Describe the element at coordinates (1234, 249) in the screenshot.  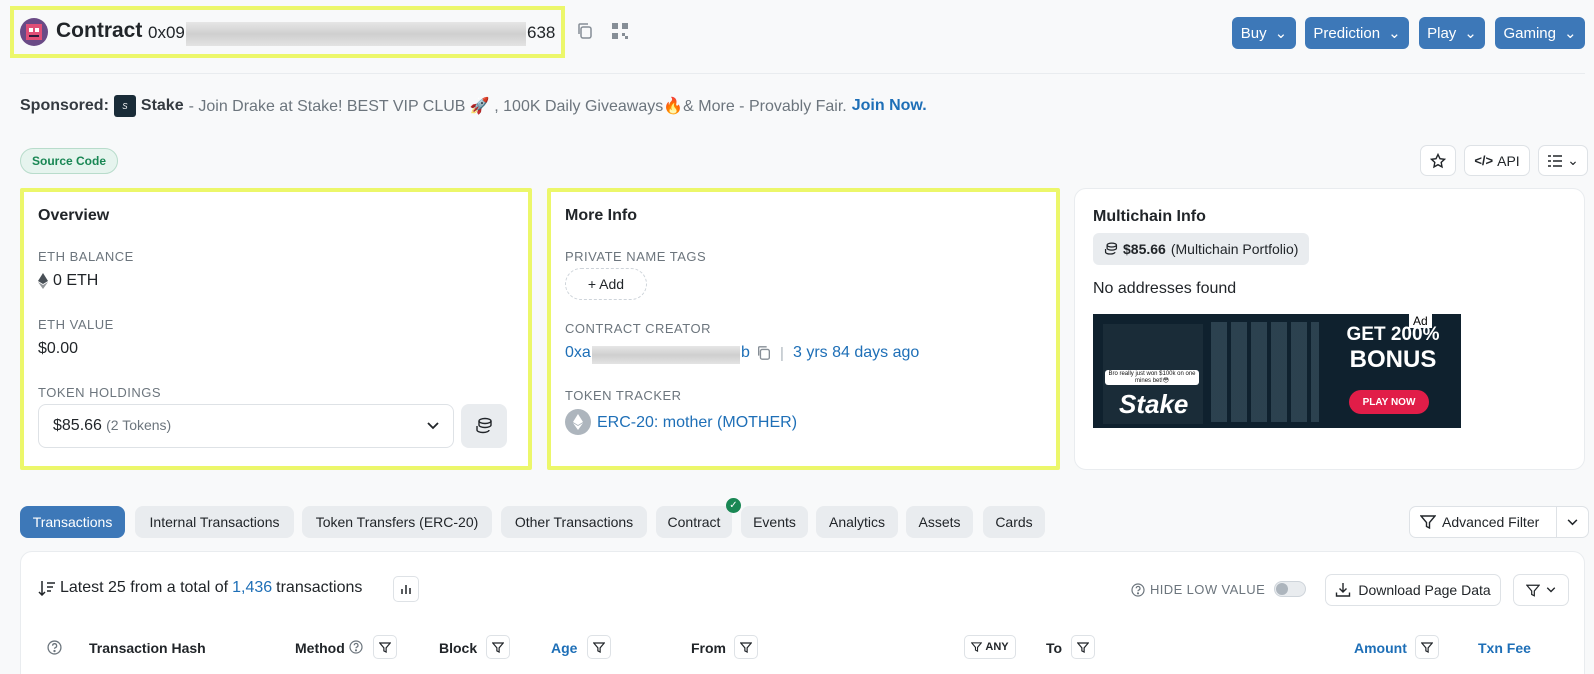
I see `portfolio-label: (Multichain Portfolio)` at that location.